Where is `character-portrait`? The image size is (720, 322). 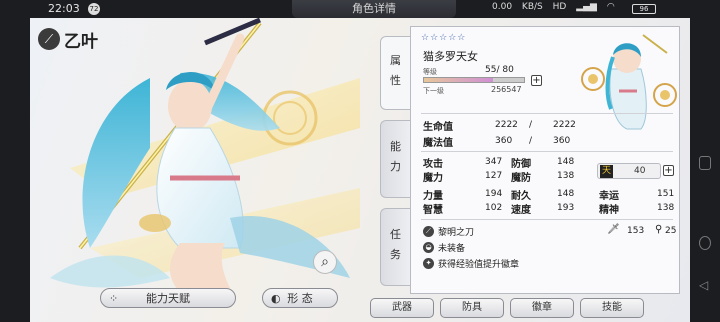
character-portrait is located at coordinates (629, 82).